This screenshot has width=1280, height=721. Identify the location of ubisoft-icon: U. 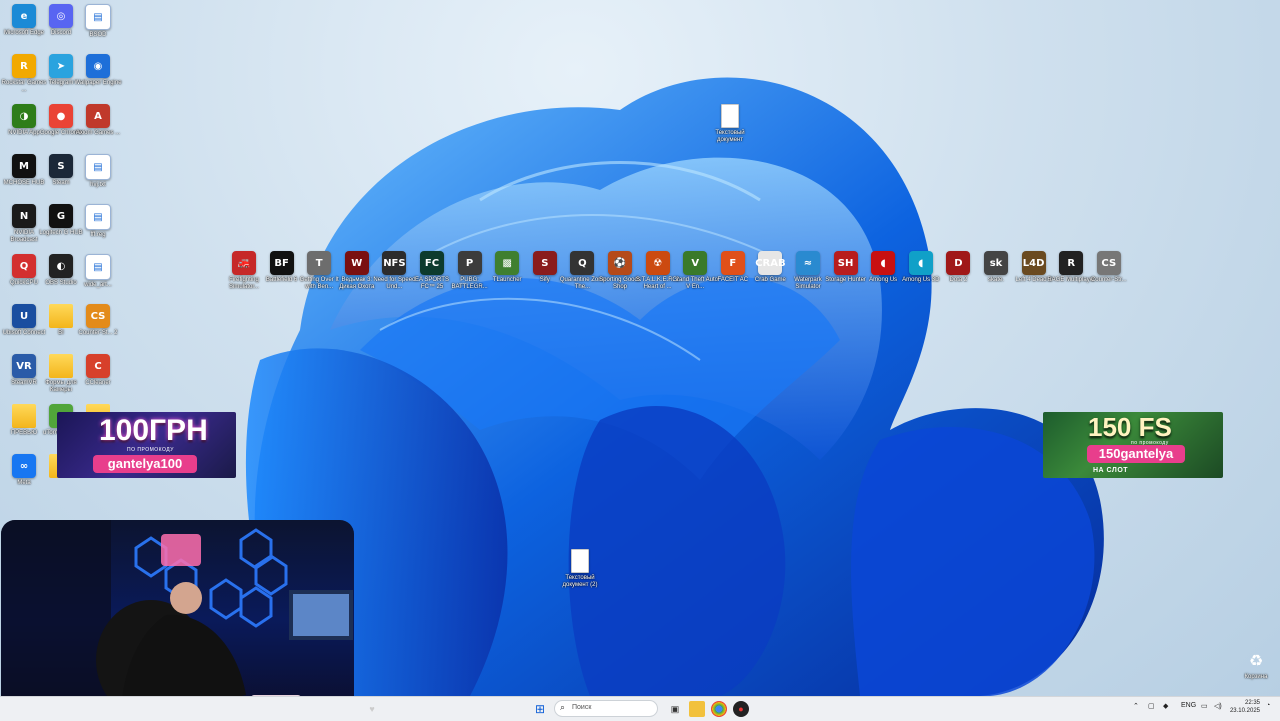
(24, 316).